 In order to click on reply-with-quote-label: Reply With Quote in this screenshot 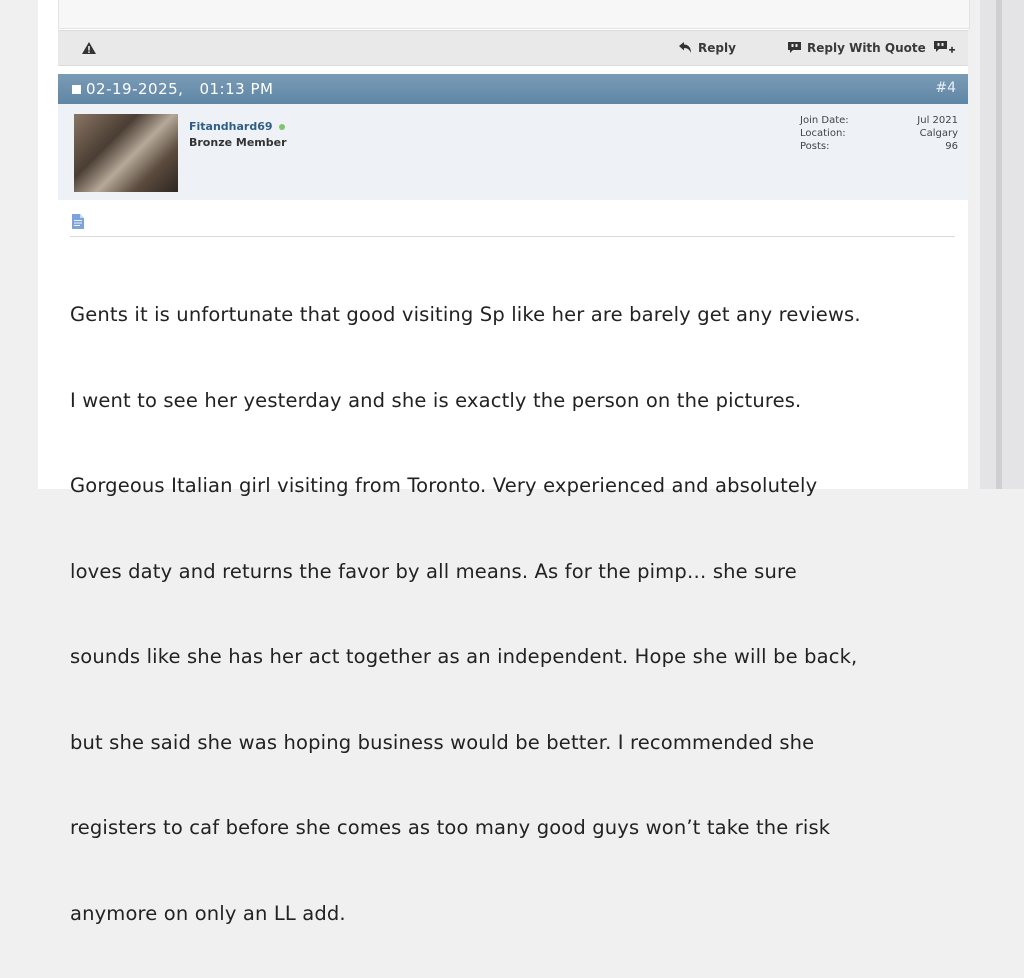, I will do `click(866, 48)`.